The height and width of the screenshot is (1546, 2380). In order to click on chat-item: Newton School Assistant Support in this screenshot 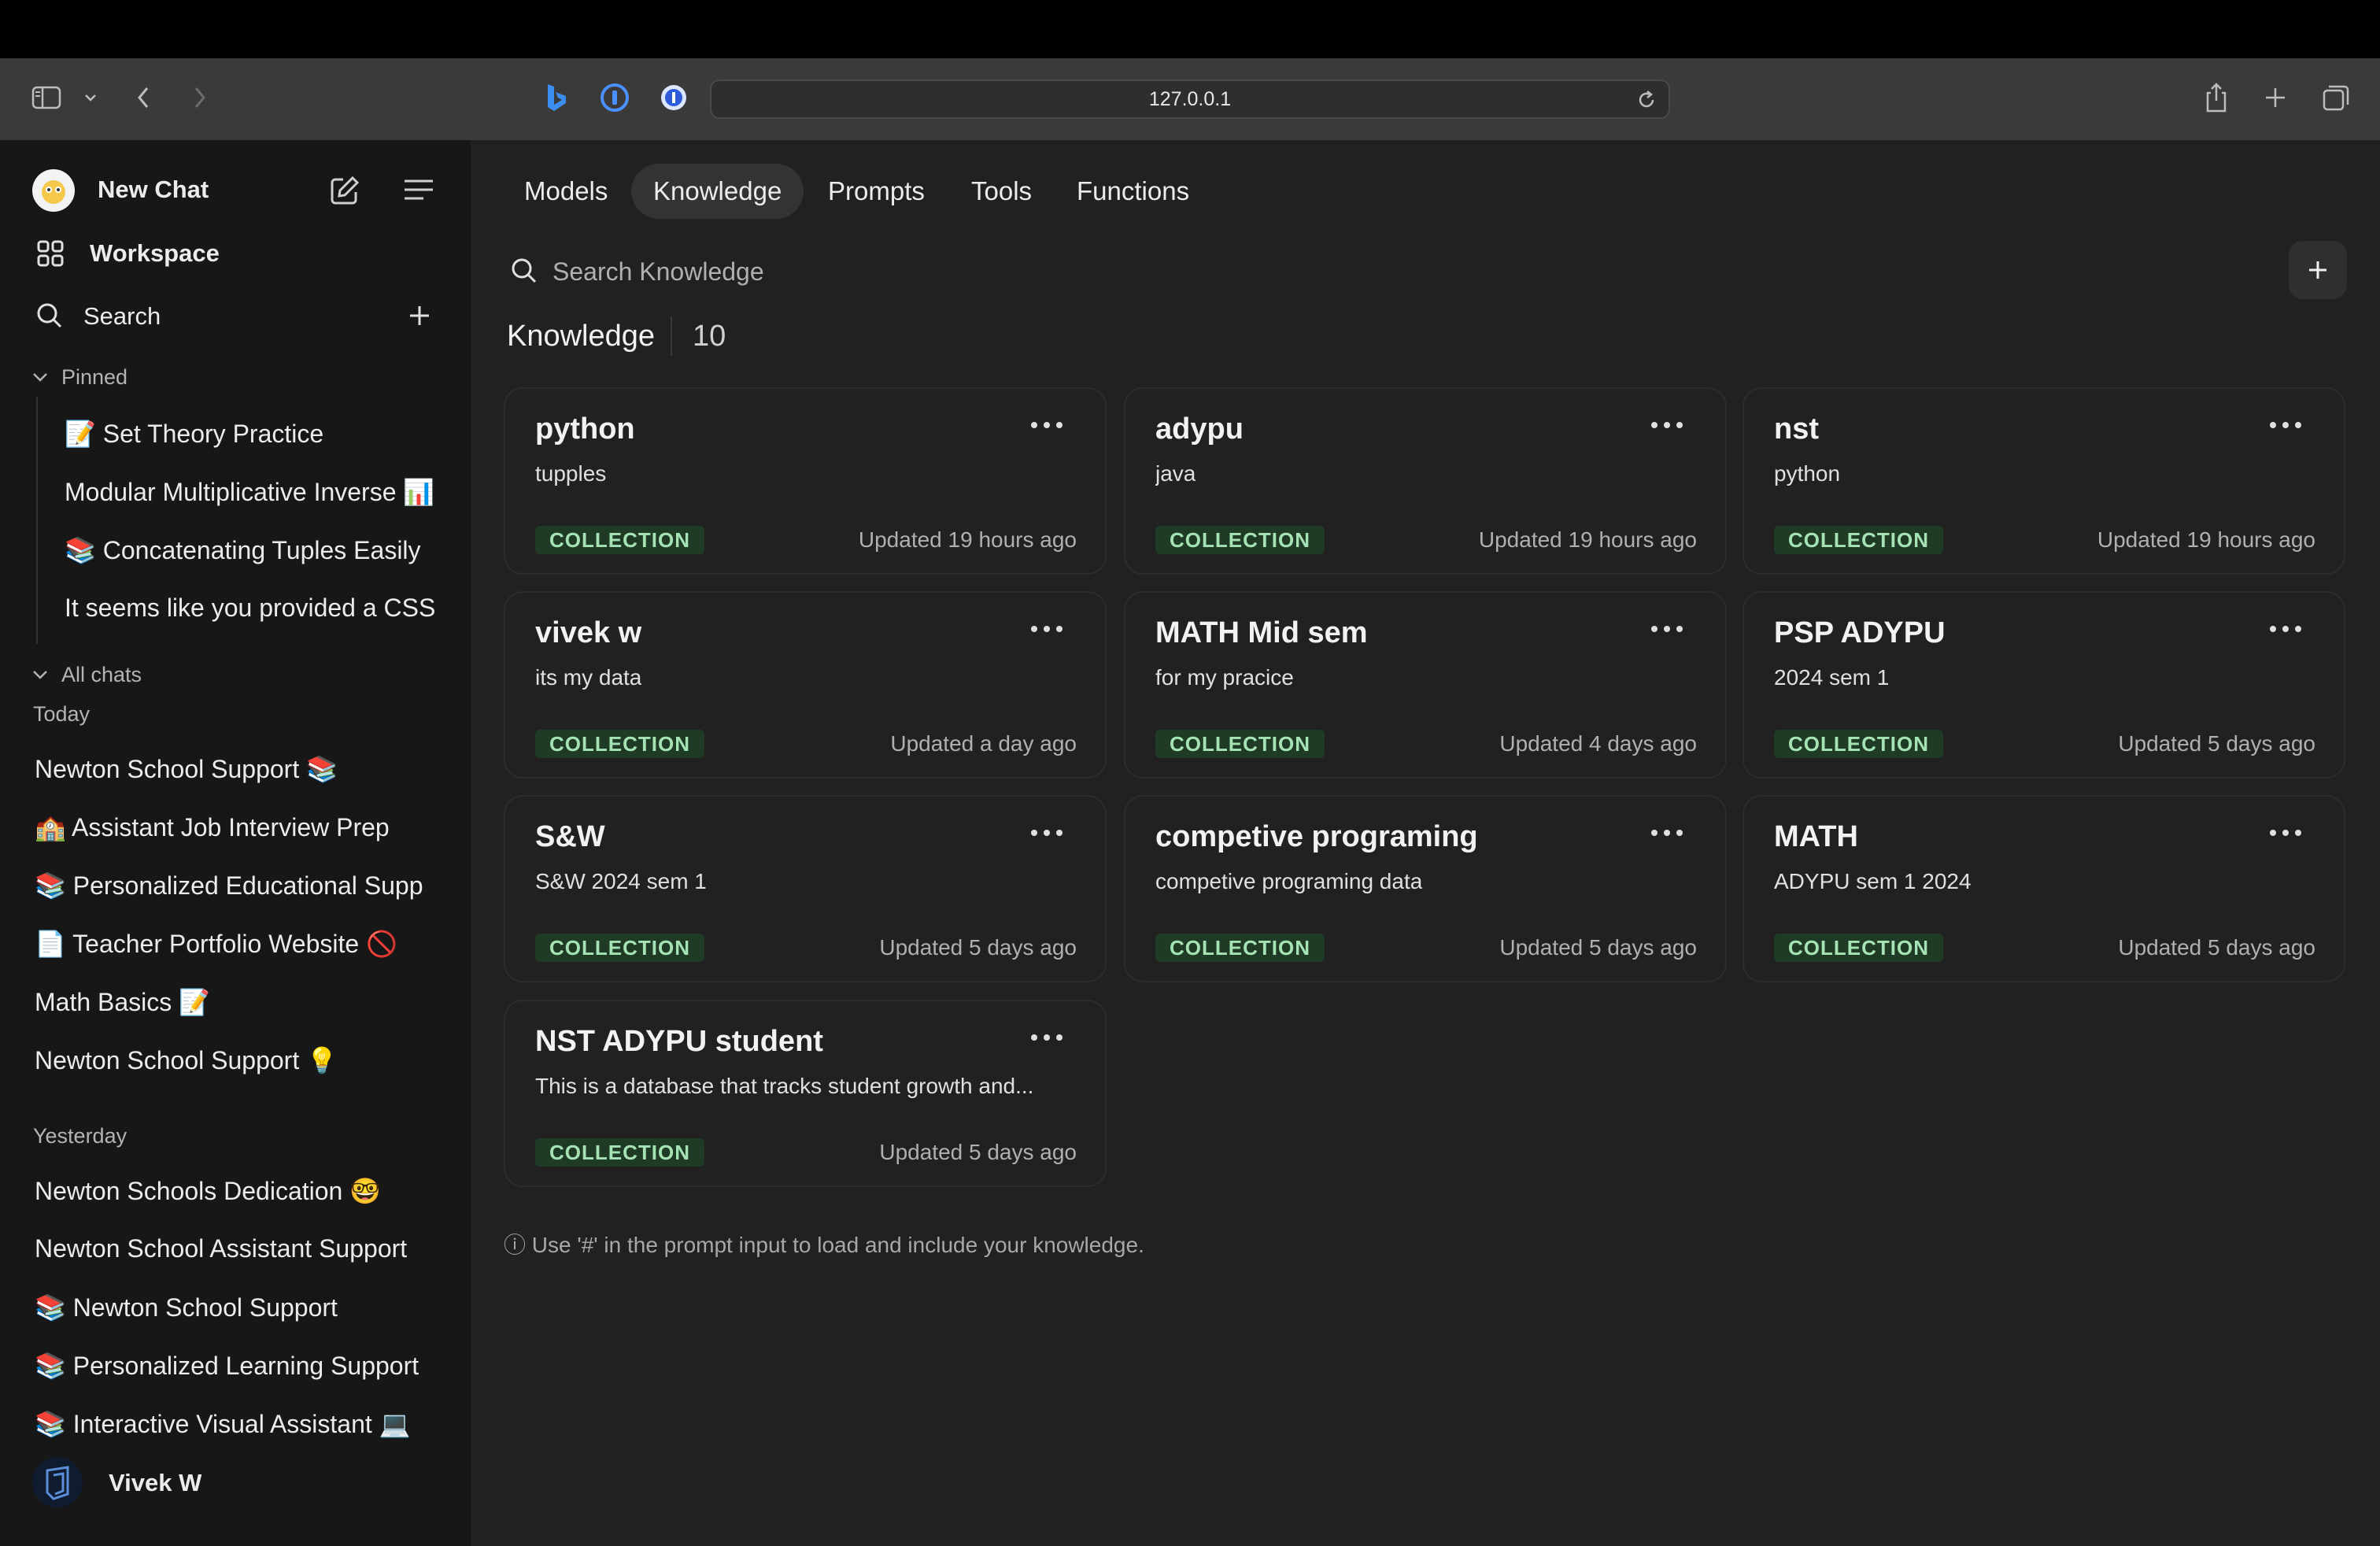, I will do `click(235, 1248)`.